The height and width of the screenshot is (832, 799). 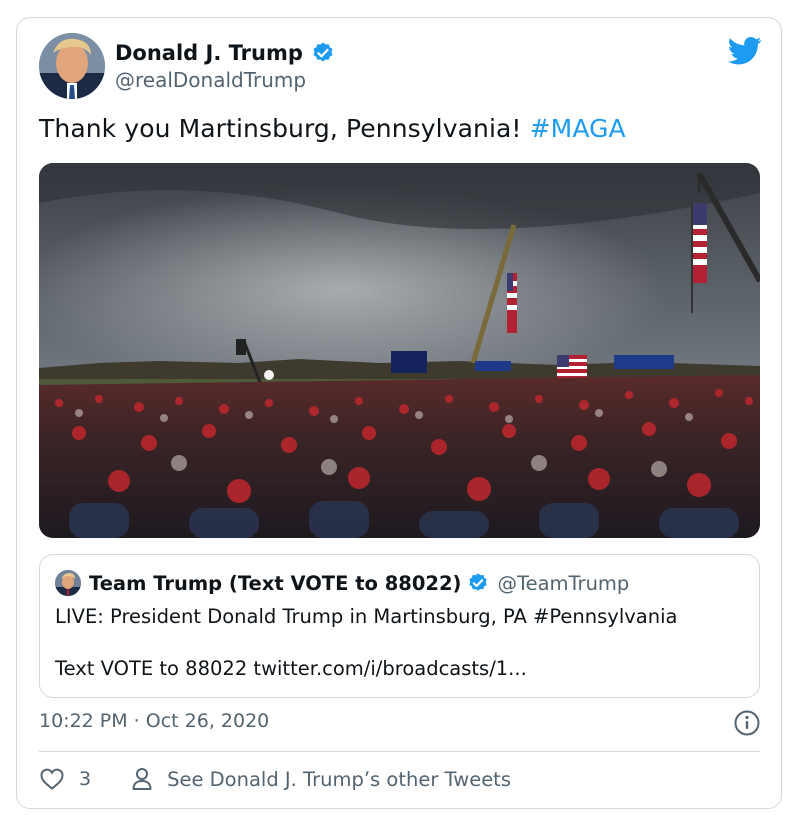 What do you see at coordinates (578, 128) in the screenshot?
I see `hashtag-link: #MAGA` at bounding box center [578, 128].